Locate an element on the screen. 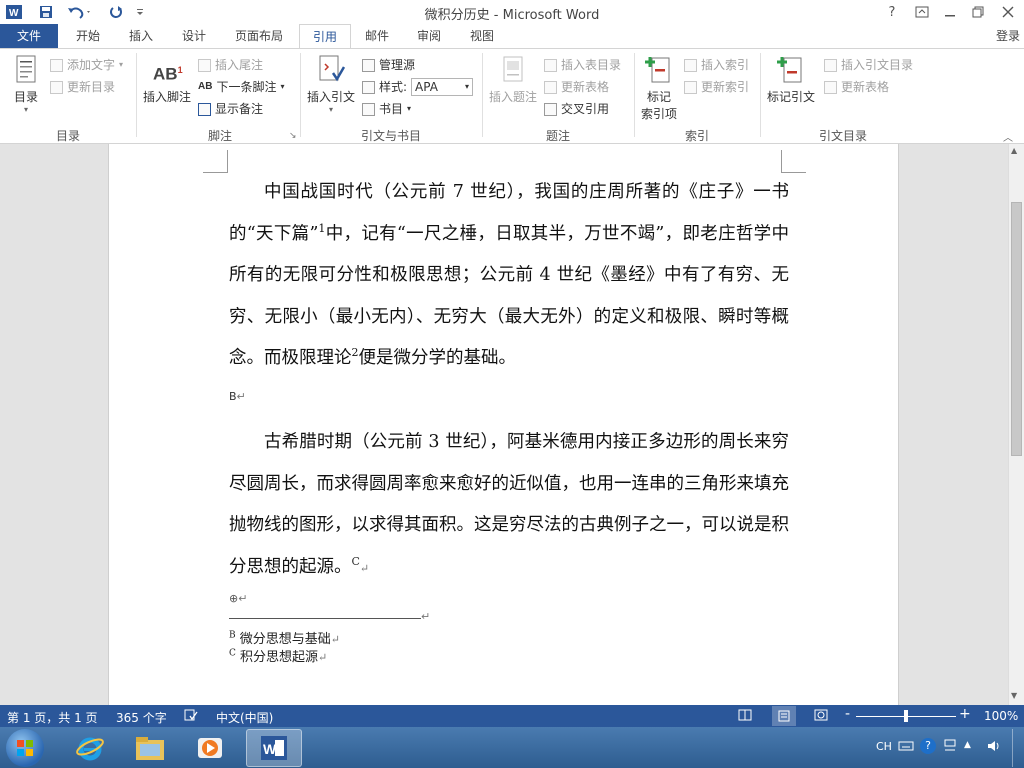 Image resolution: width=1024 pixels, height=768 pixels. toc-dropdown-icon: ▾ is located at coordinates (25, 109).